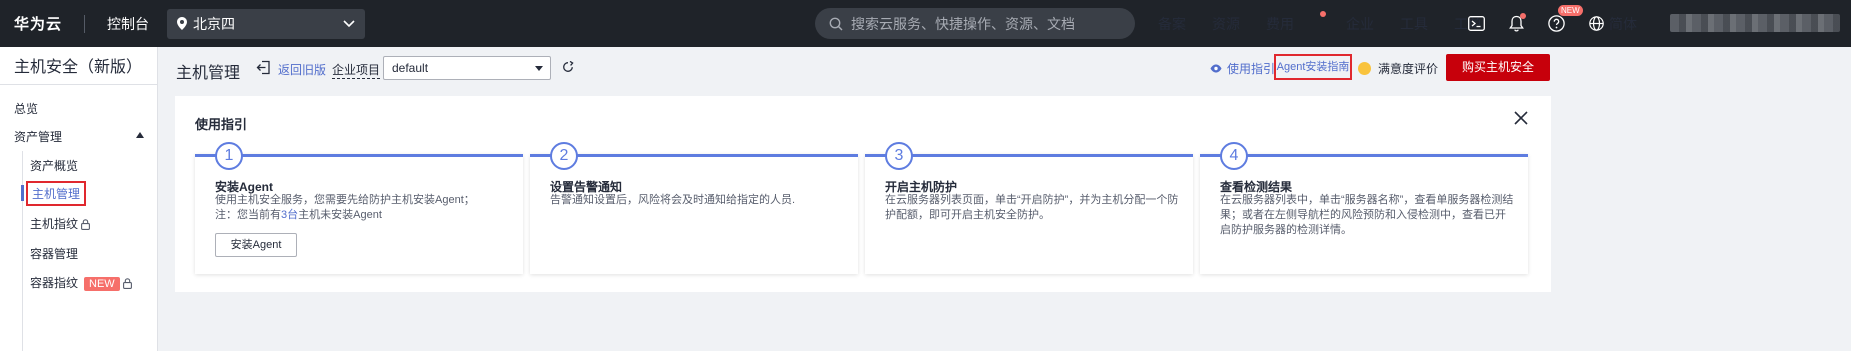 This screenshot has width=1851, height=351. What do you see at coordinates (214, 23) in the screenshot?
I see `region-label: 北京四` at bounding box center [214, 23].